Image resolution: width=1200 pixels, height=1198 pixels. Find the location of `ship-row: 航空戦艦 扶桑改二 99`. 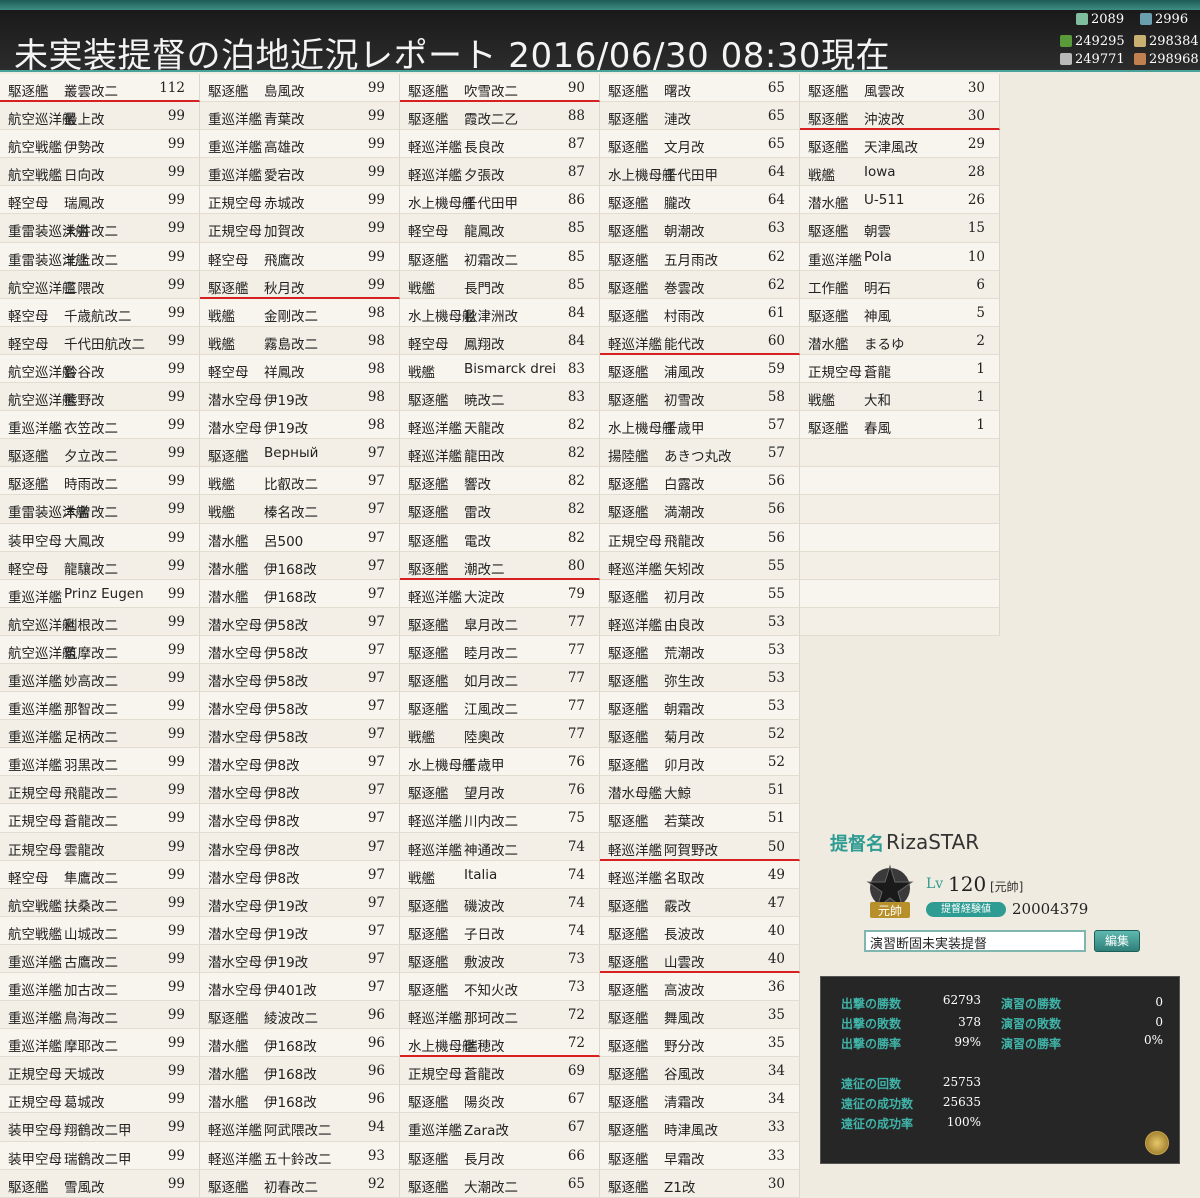

ship-row: 航空戦艦 扶桑改二 99 is located at coordinates (100, 902).